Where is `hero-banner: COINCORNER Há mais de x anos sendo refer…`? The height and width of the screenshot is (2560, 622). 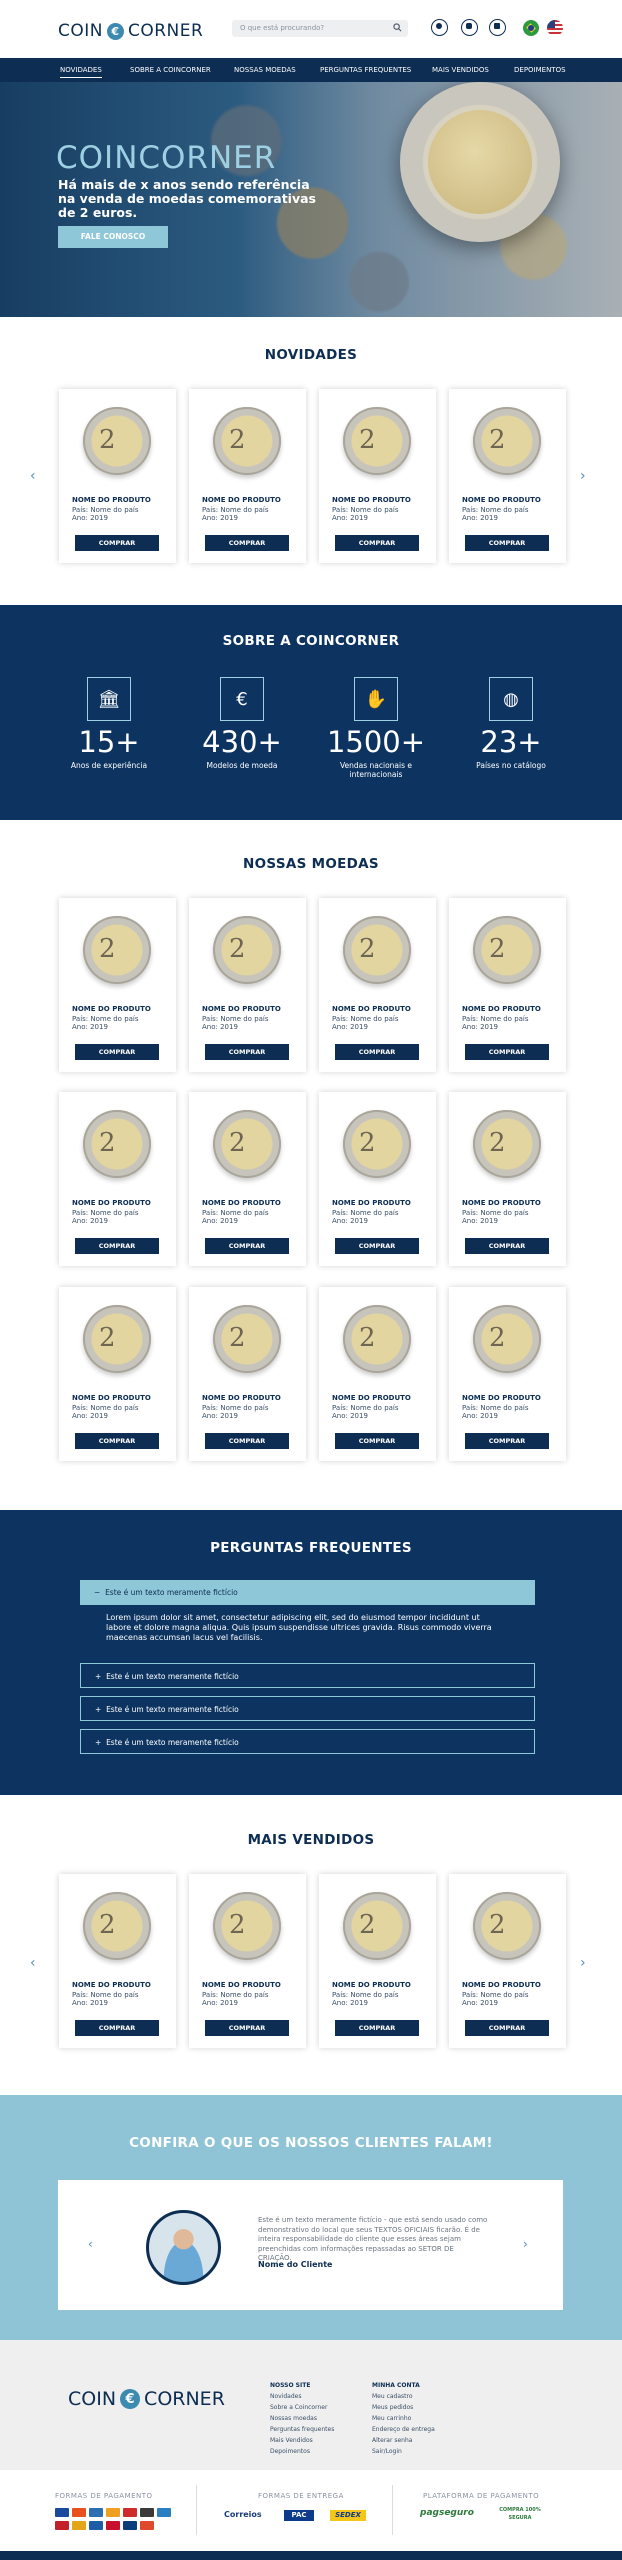
hero-banner: COINCORNER Há mais de x anos sendo refer… is located at coordinates (311, 199).